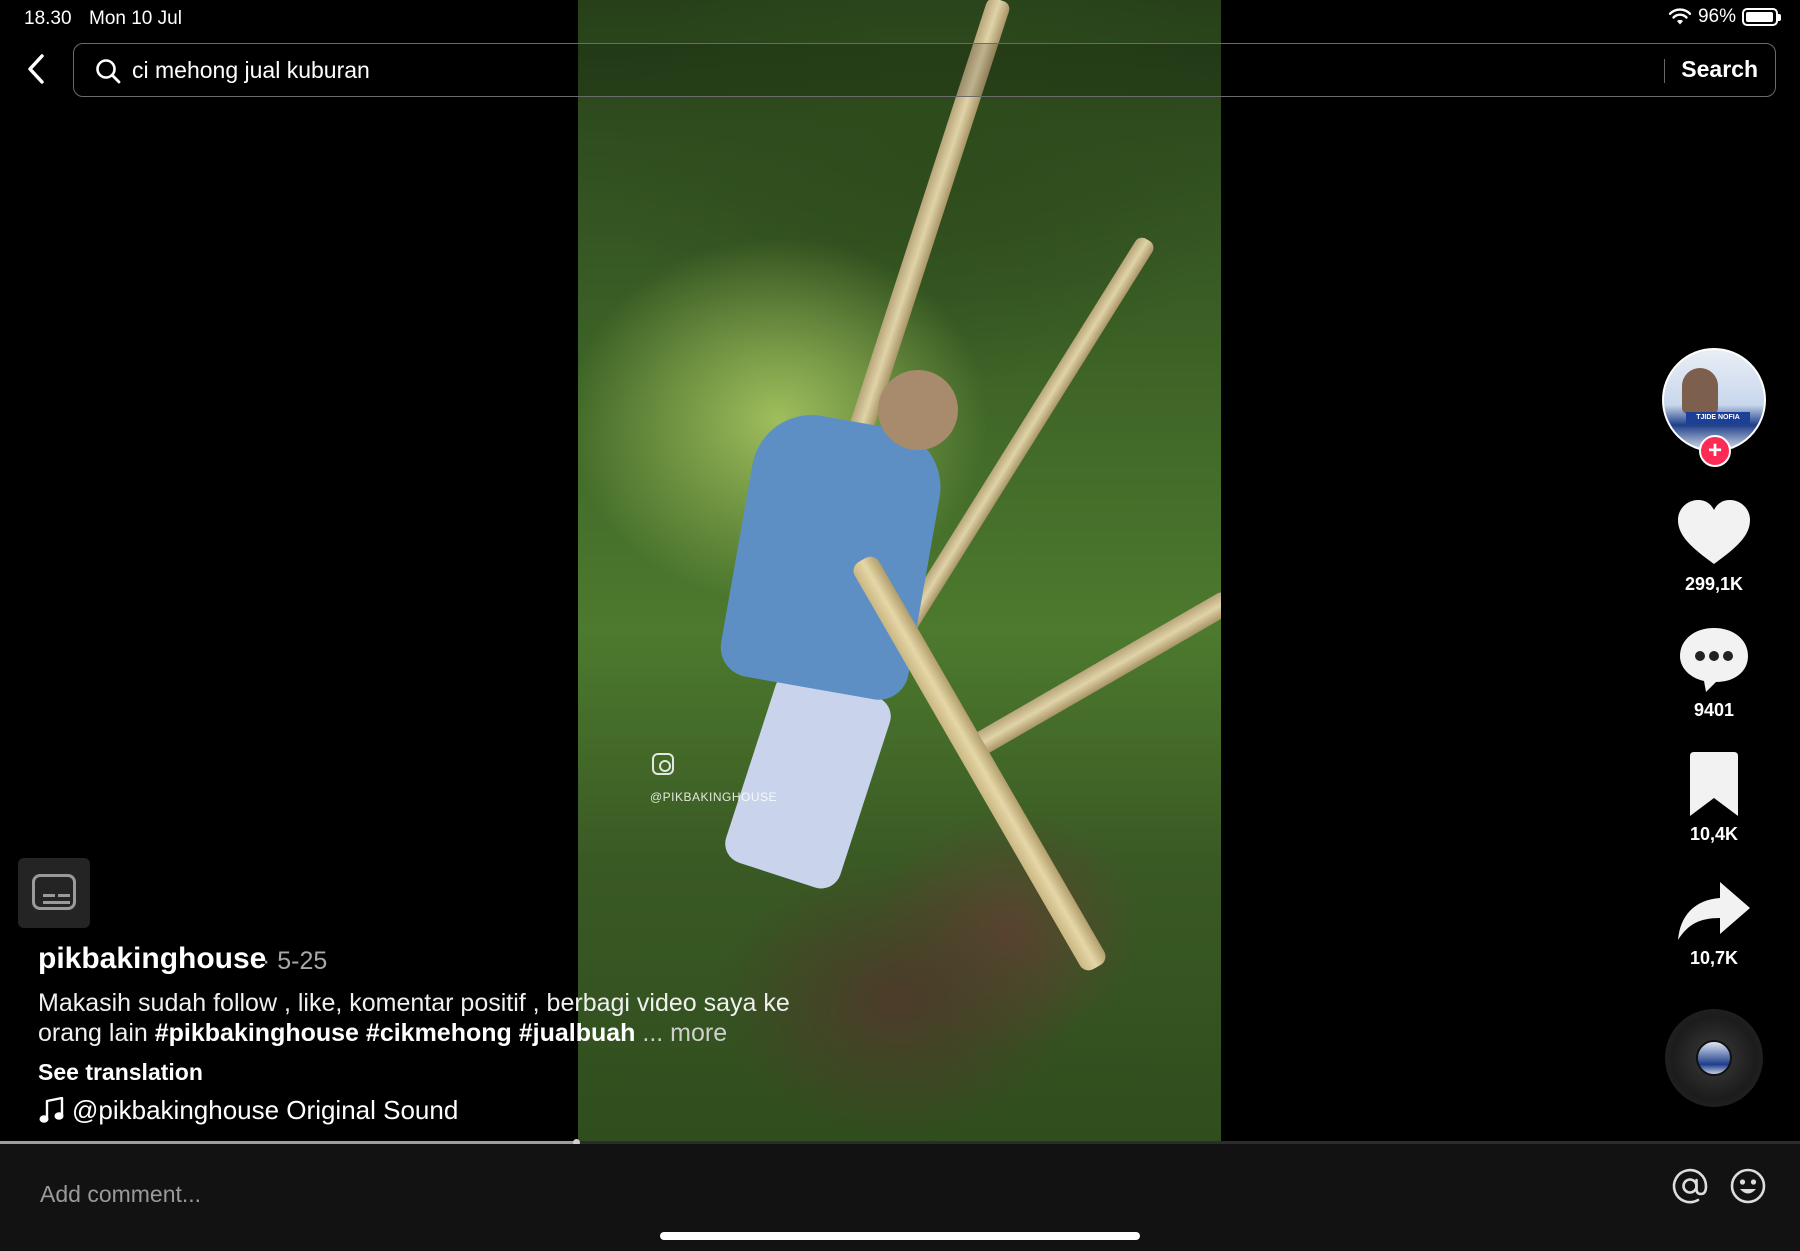 This screenshot has width=1800, height=1251. Describe the element at coordinates (1714, 584) in the screenshot. I see `like-count: 299,1K` at that location.